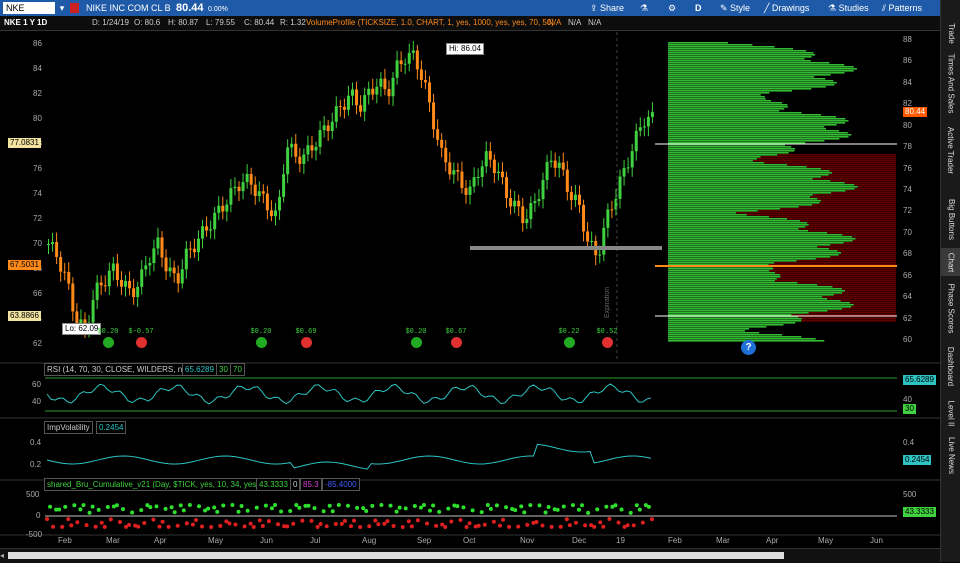  I want to click on sidebar-tab-dashboard: Dashboard, so click(950, 366).